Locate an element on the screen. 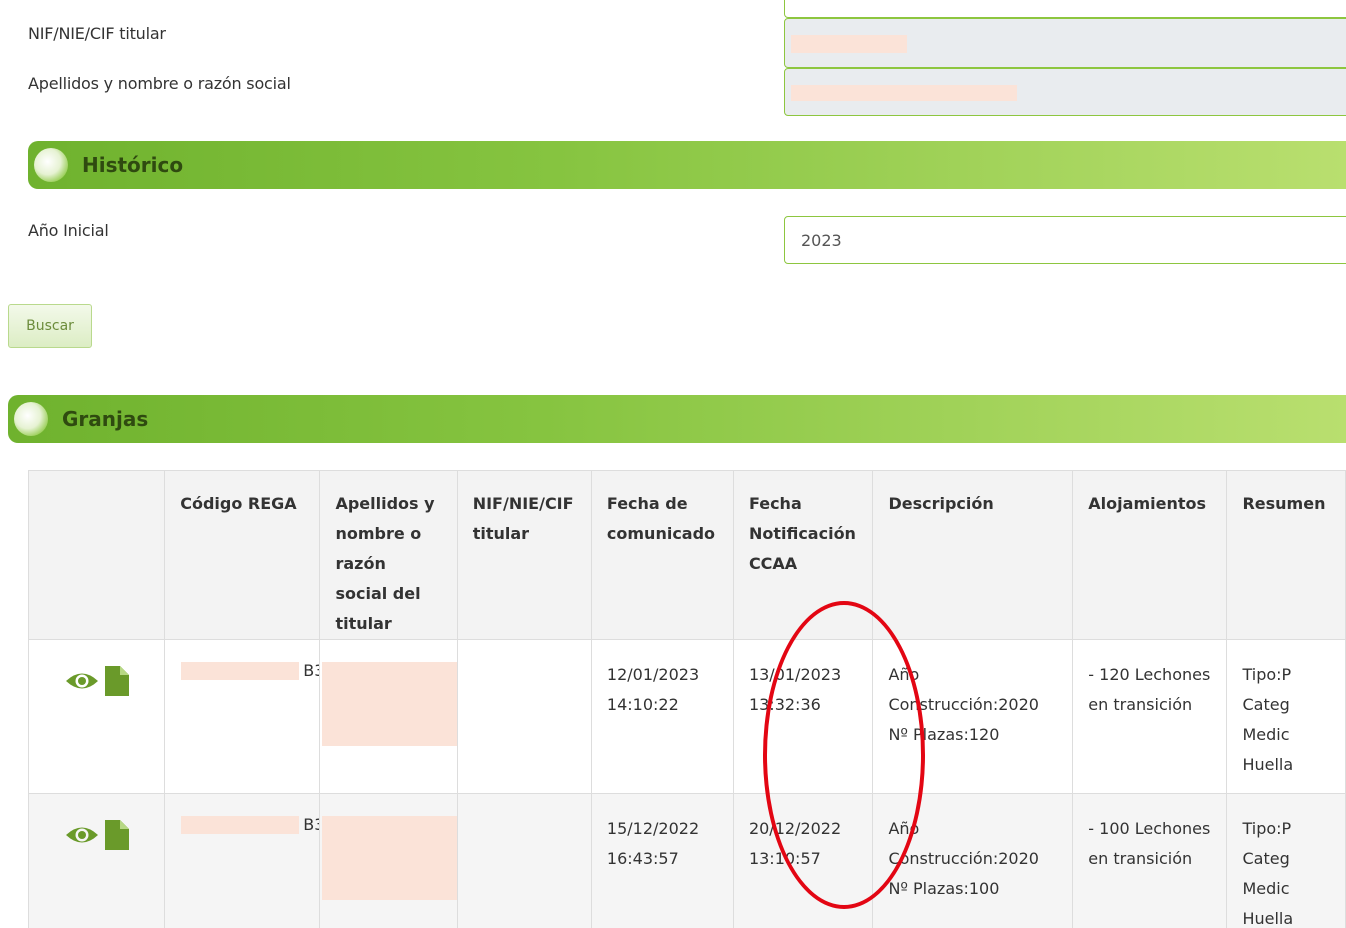  nif-field is located at coordinates (1065, 43).